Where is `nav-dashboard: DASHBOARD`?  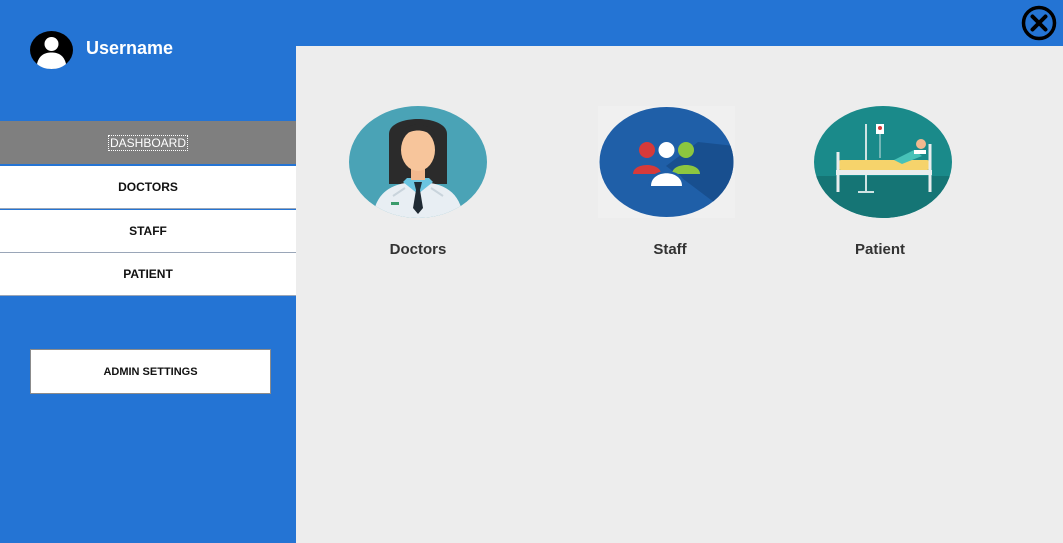 nav-dashboard: DASHBOARD is located at coordinates (148, 143).